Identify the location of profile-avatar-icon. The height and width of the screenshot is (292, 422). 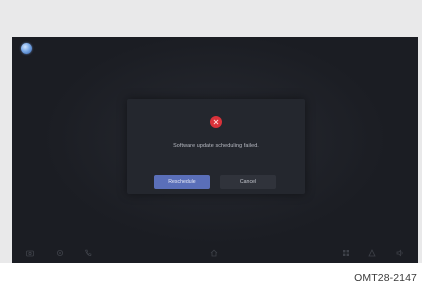
(26, 48).